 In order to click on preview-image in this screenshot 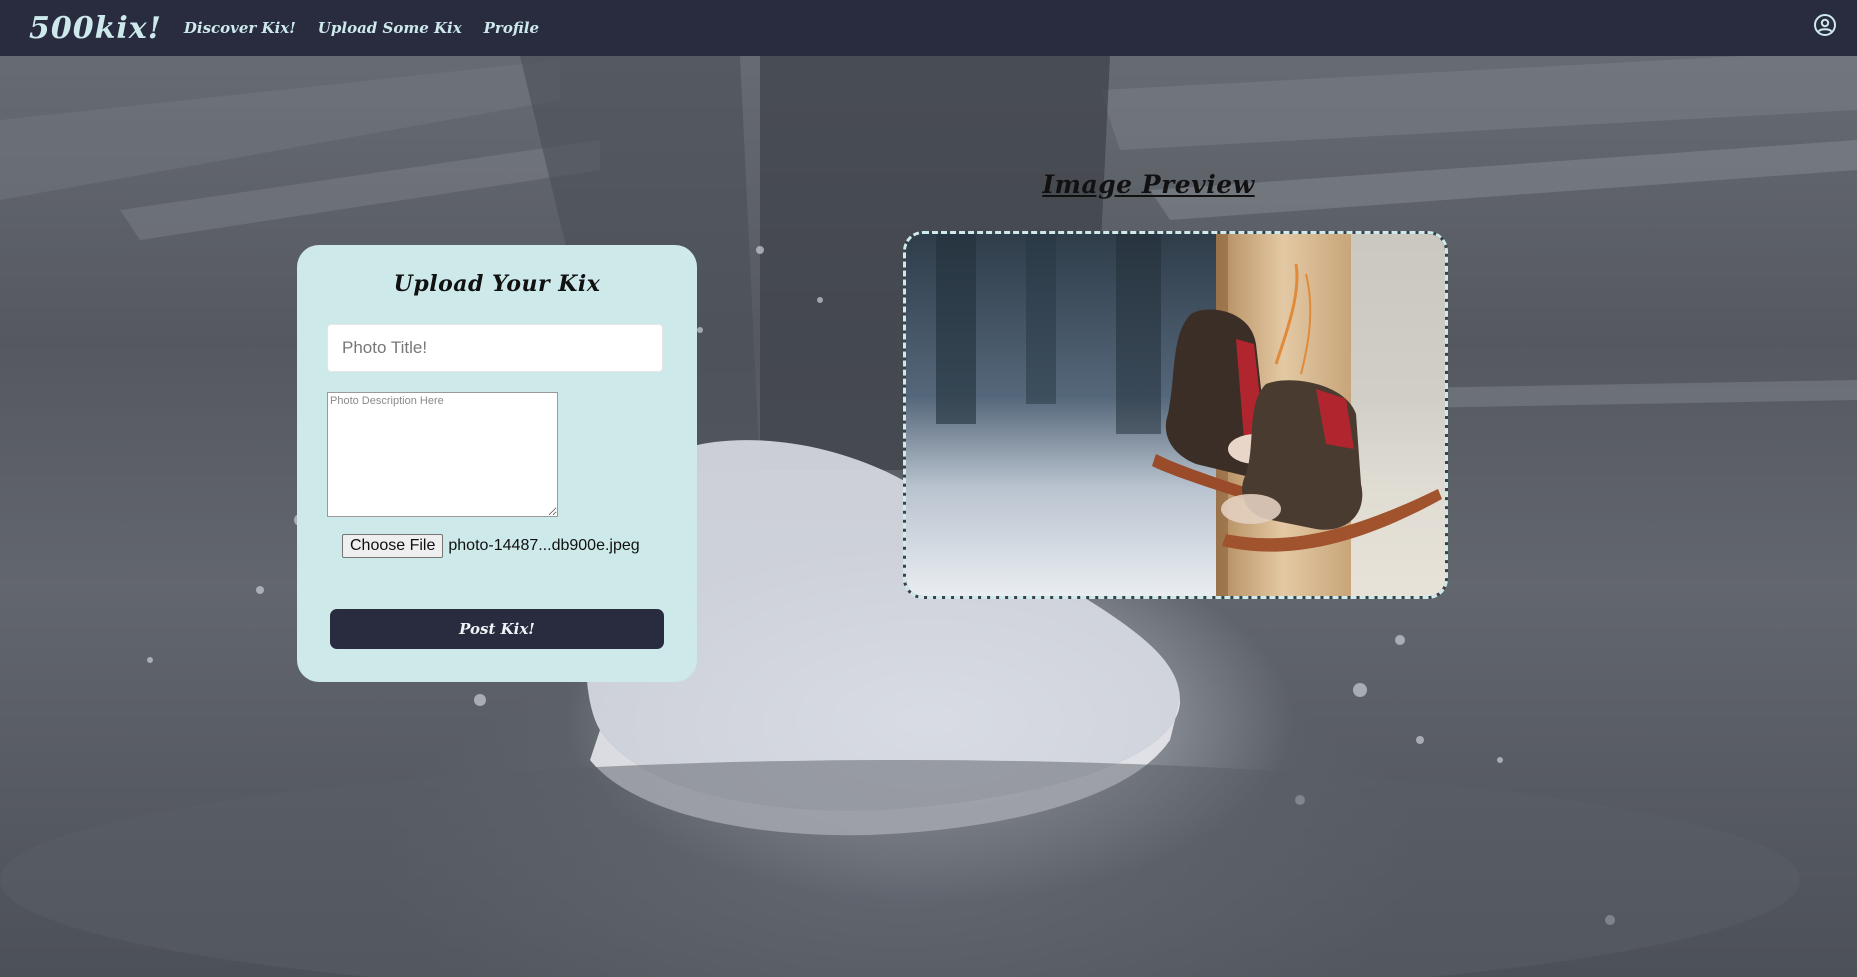, I will do `click(1175, 415)`.